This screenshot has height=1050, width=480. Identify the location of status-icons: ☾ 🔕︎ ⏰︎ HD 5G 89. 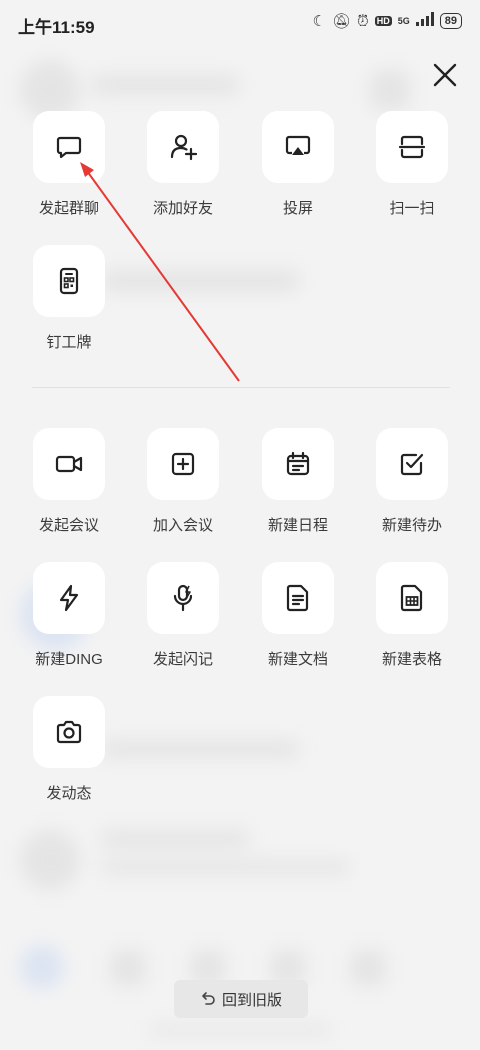
(387, 21).